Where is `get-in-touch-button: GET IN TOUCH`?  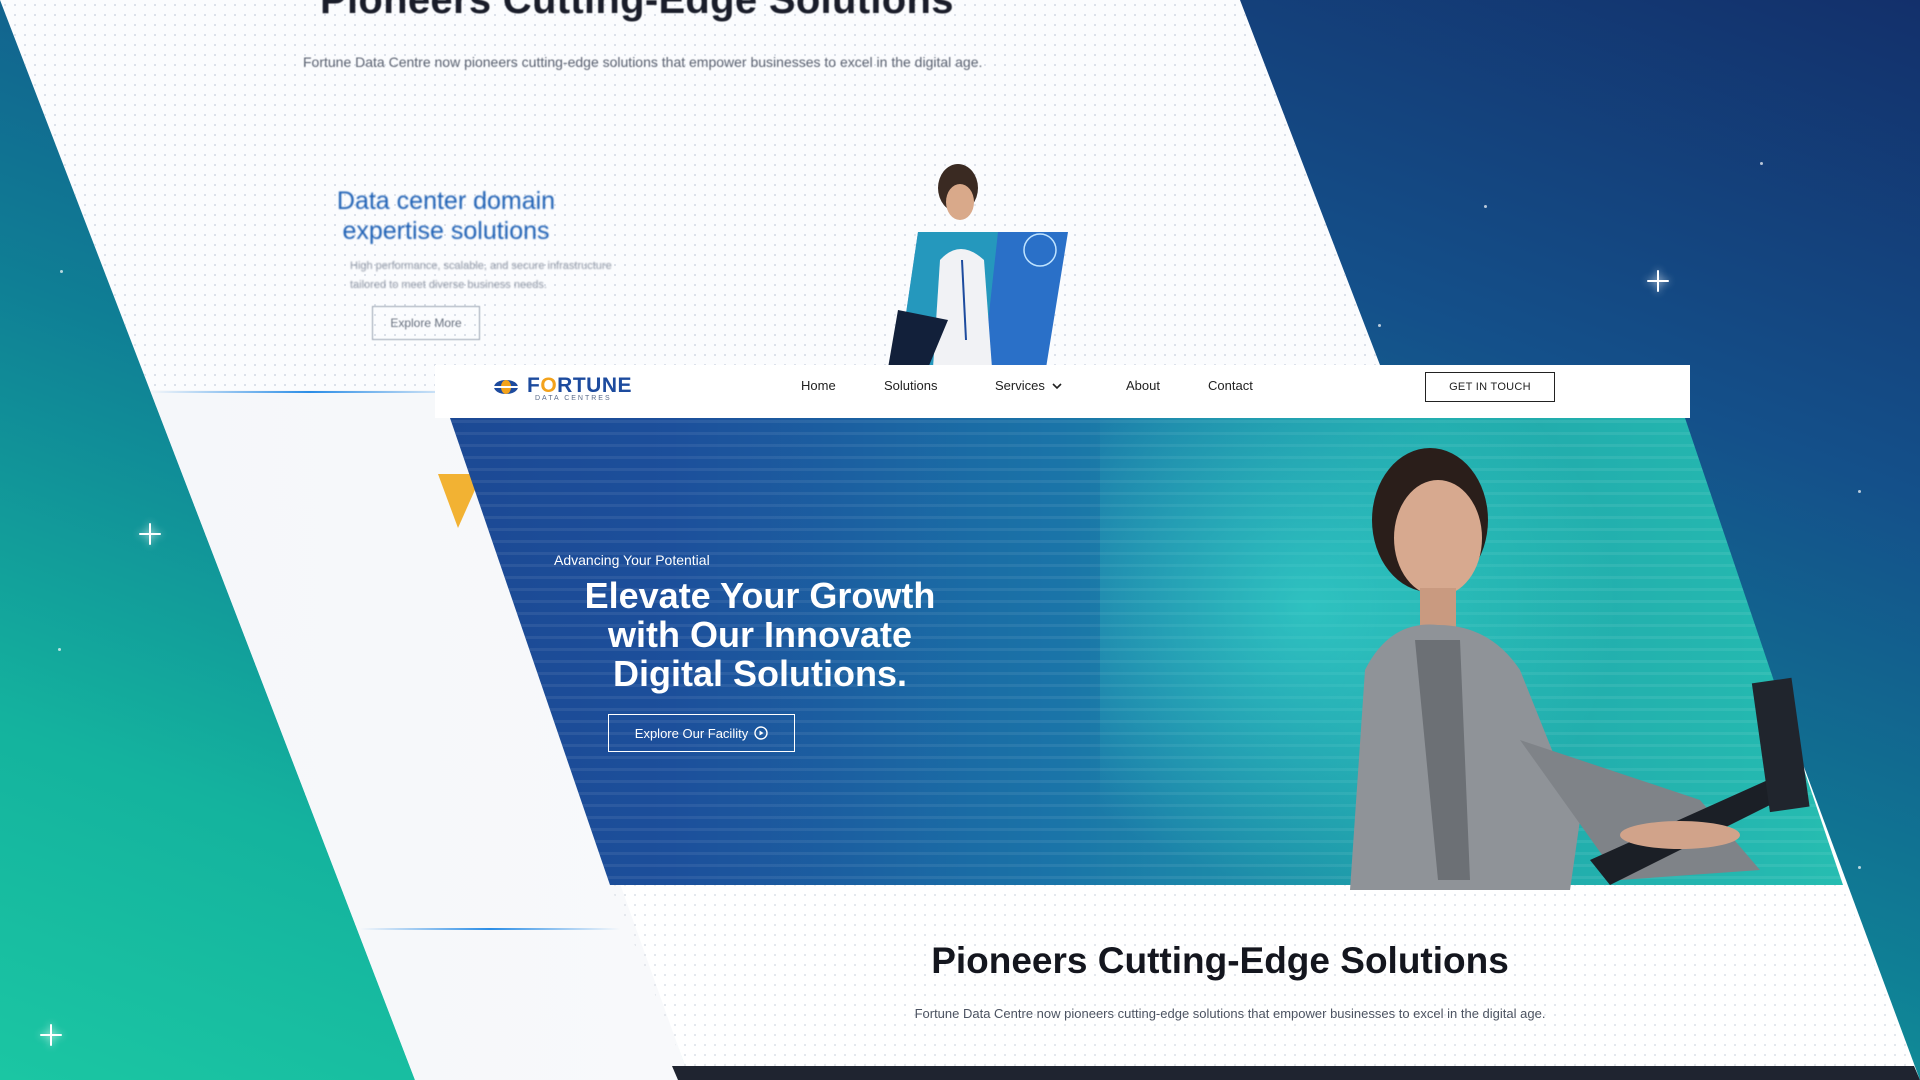
get-in-touch-button: GET IN TOUCH is located at coordinates (1490, 387).